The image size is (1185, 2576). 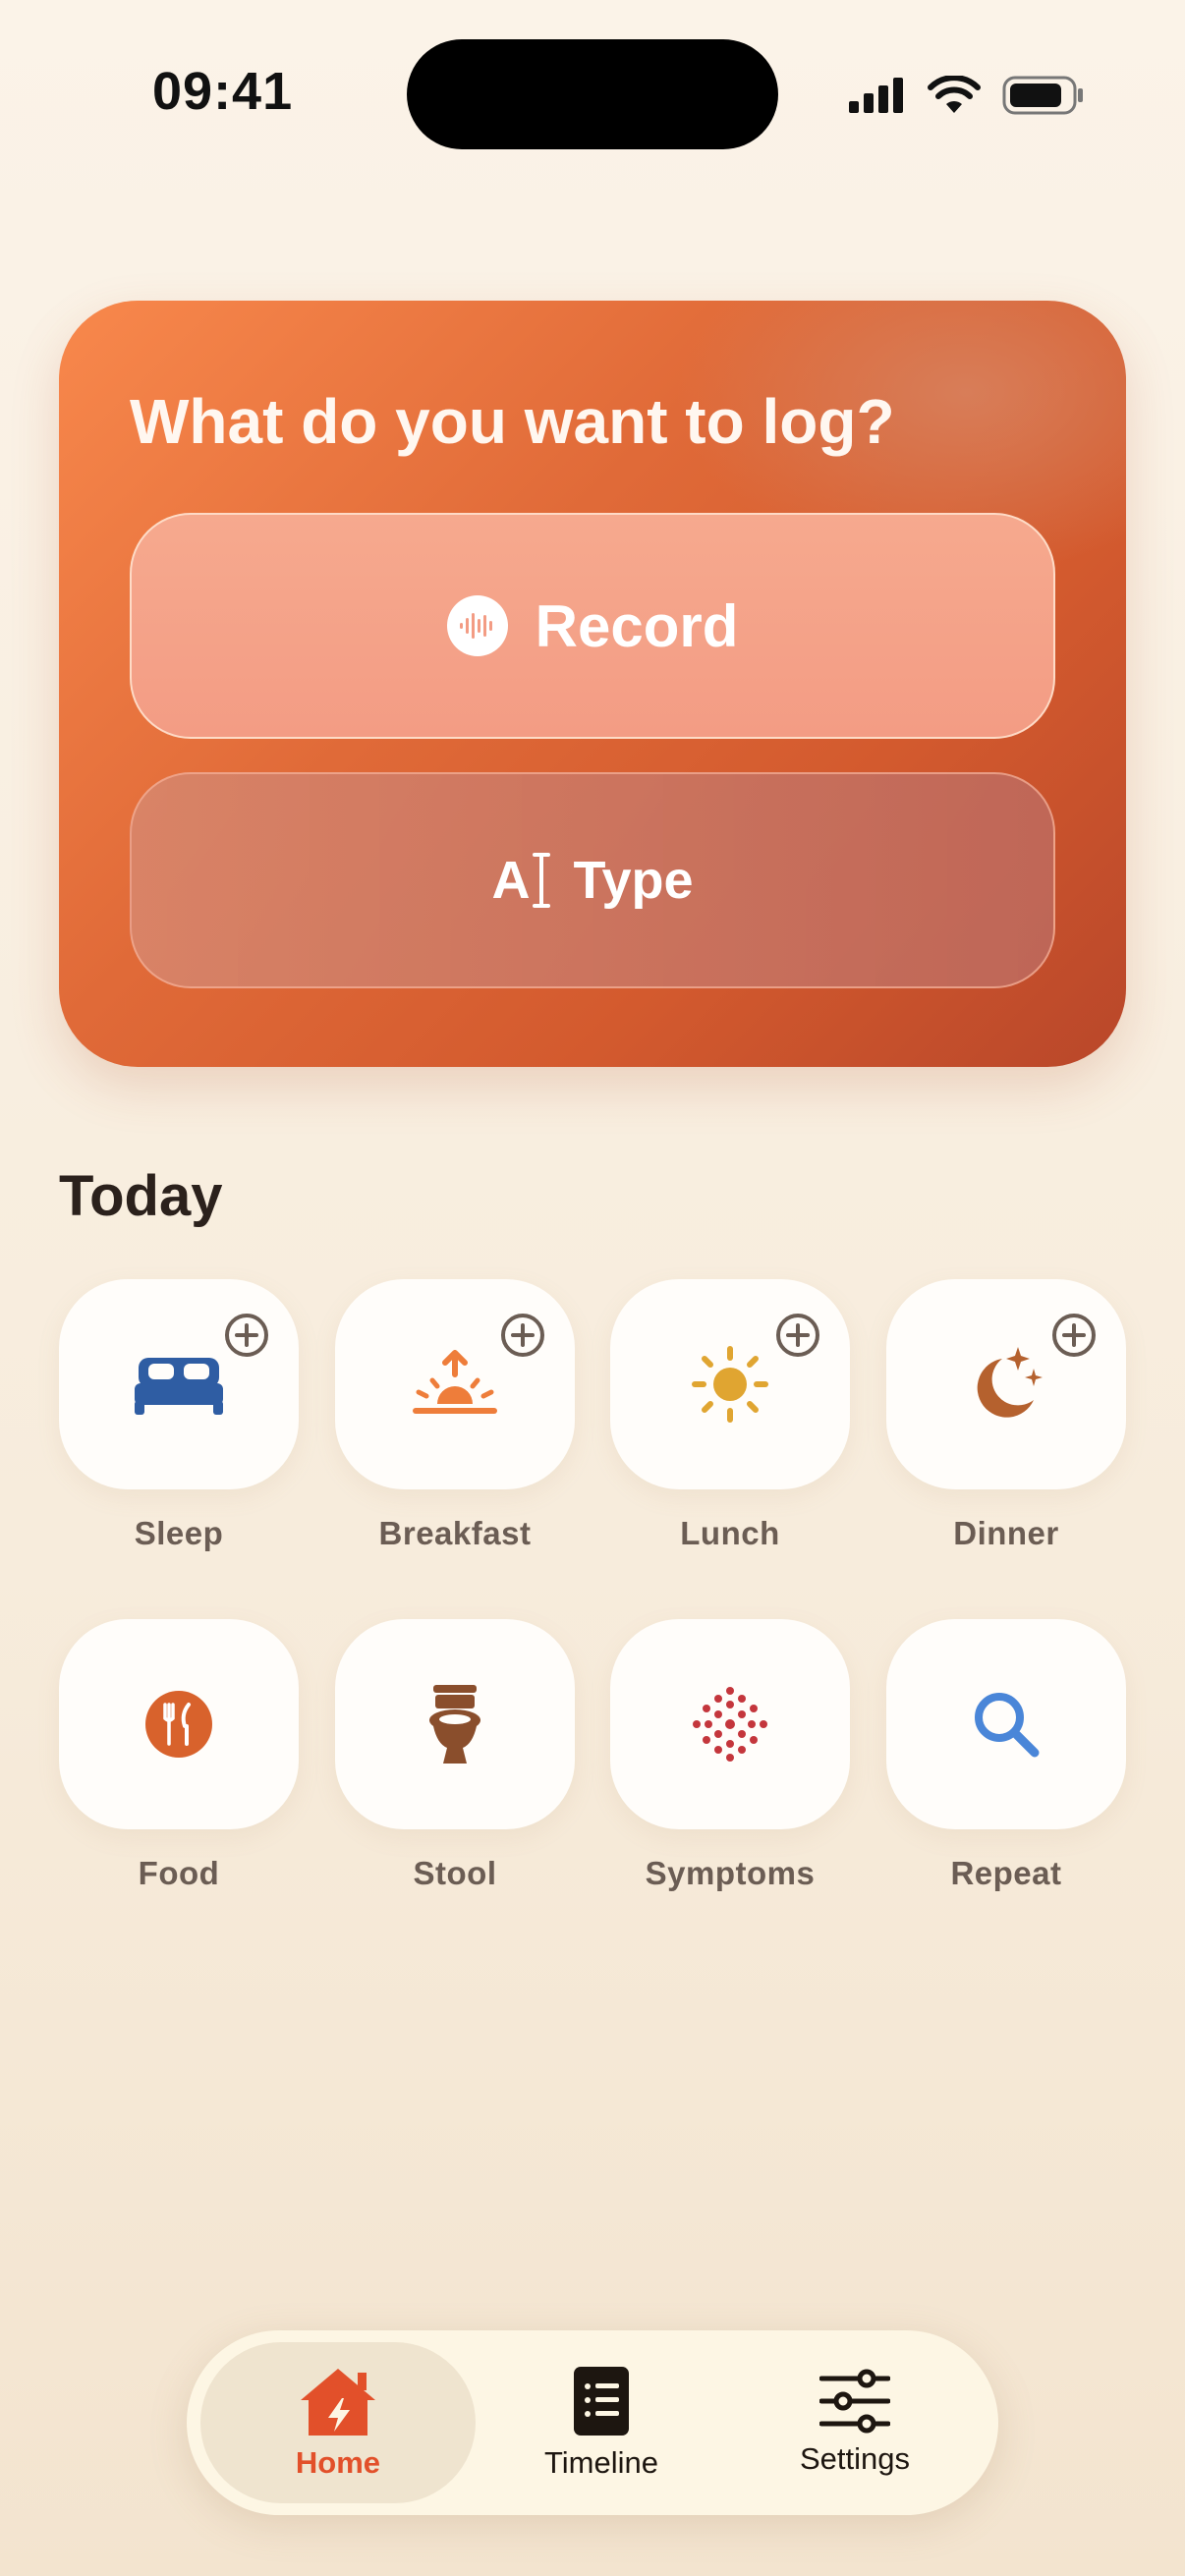 I want to click on bed-icon, so click(x=179, y=1386).